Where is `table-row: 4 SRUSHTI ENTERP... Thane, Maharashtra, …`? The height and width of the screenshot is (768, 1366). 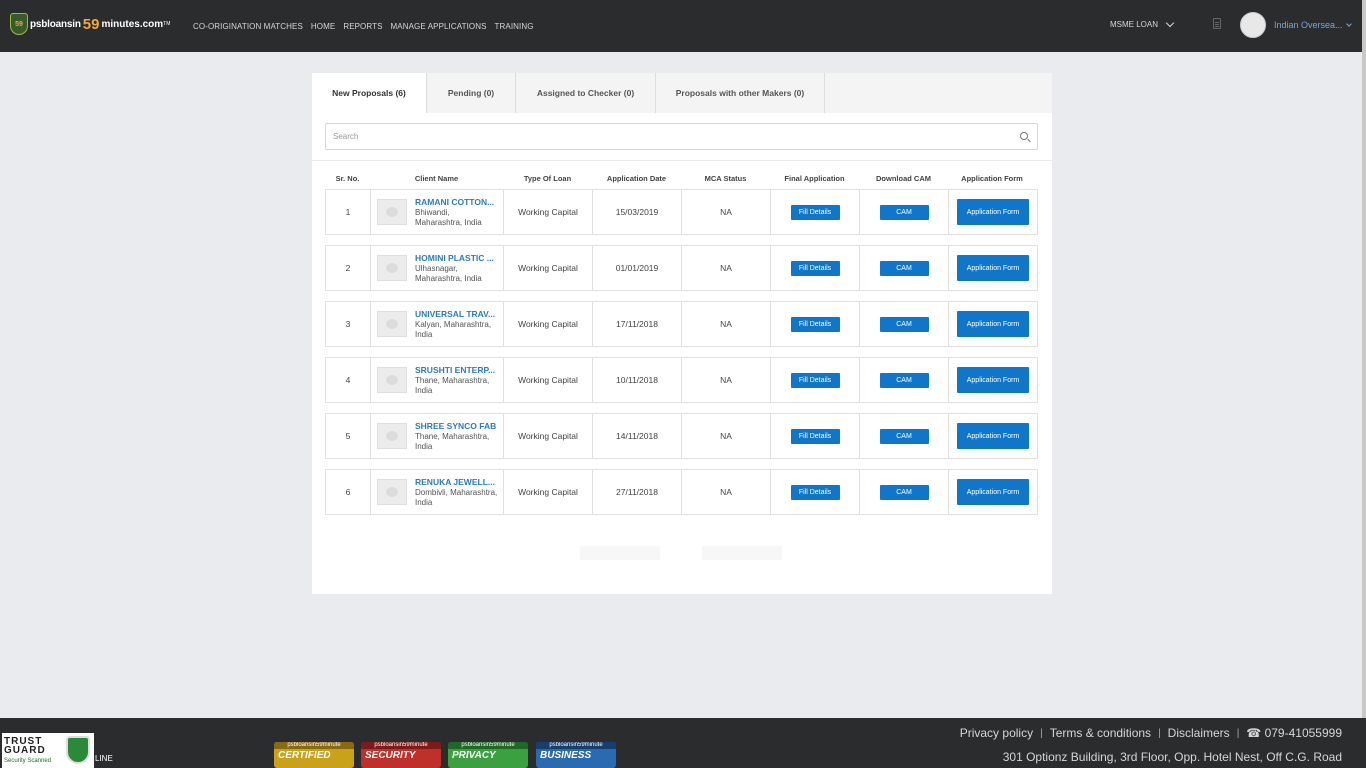
table-row: 4 SRUSHTI ENTERP... Thane, Maharashtra, … is located at coordinates (681, 380).